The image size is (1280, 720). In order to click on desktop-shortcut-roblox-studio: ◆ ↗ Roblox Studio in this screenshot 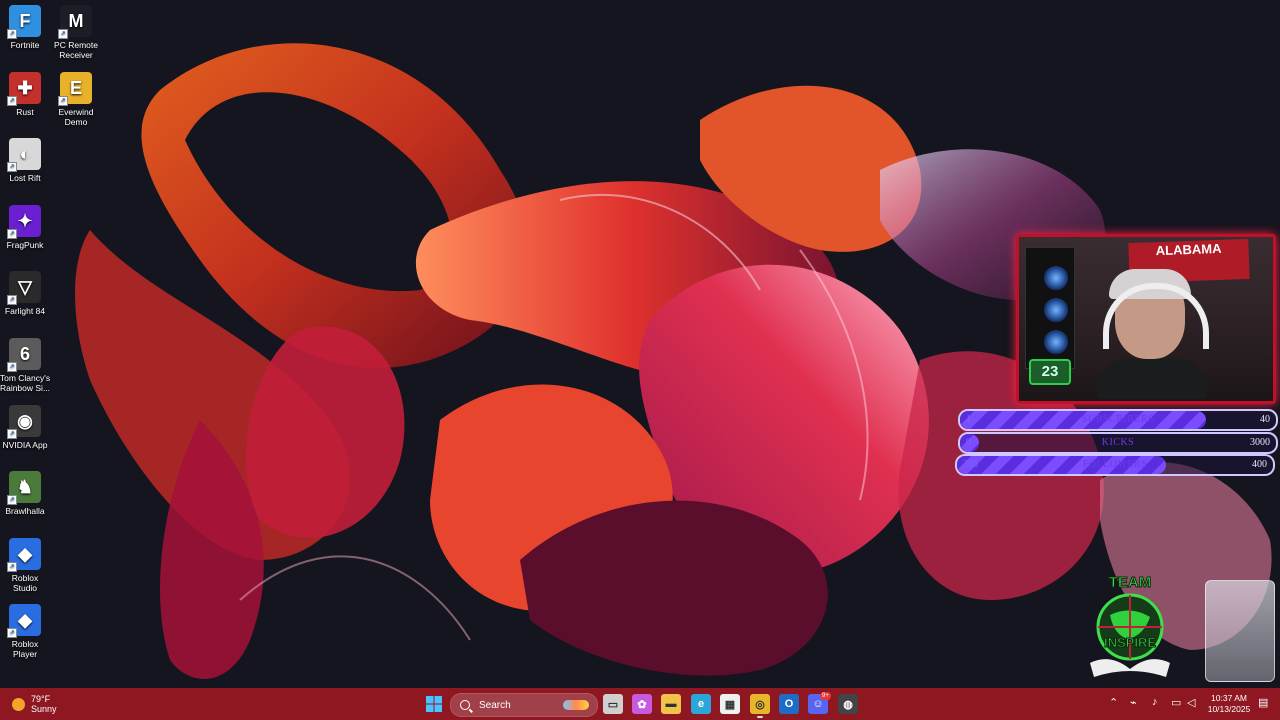, I will do `click(25, 565)`.